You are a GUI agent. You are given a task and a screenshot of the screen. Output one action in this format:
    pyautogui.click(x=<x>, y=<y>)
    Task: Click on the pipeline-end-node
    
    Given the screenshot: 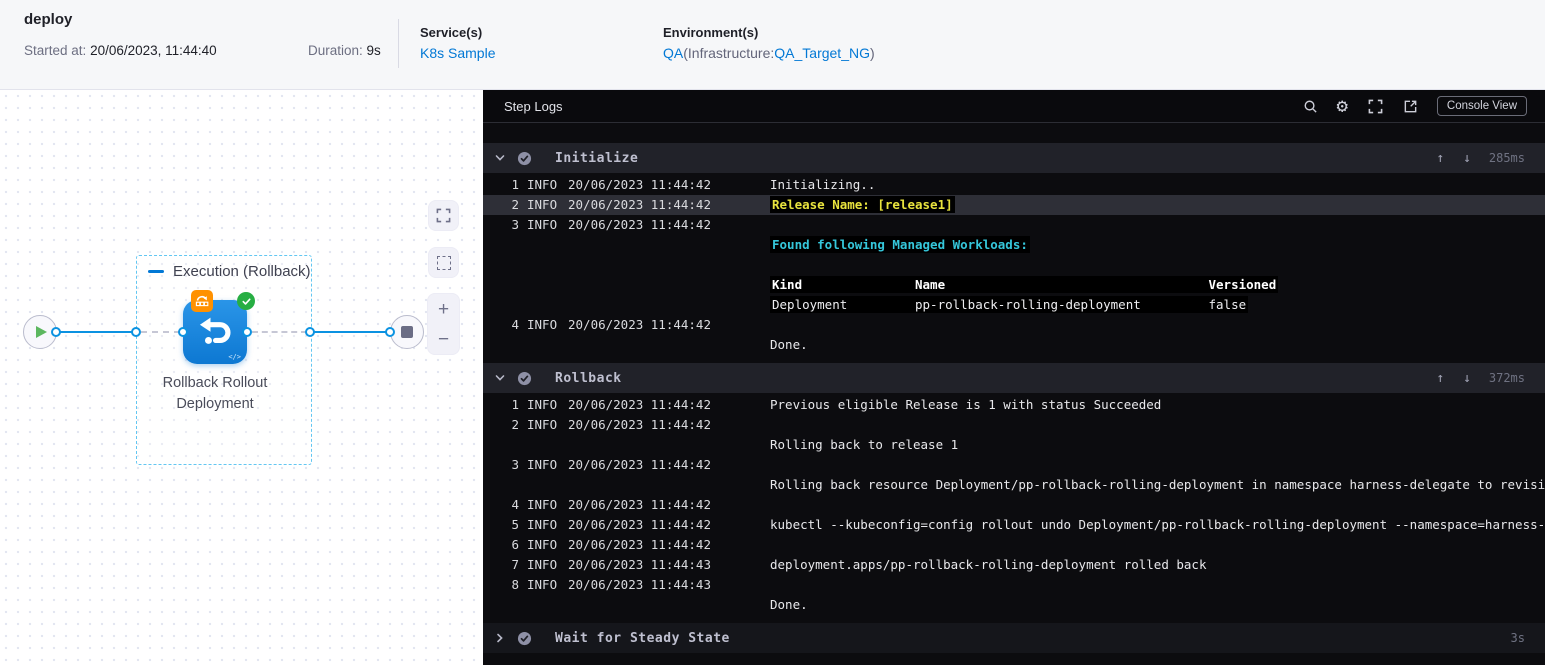 What is the action you would take?
    pyautogui.click(x=407, y=332)
    